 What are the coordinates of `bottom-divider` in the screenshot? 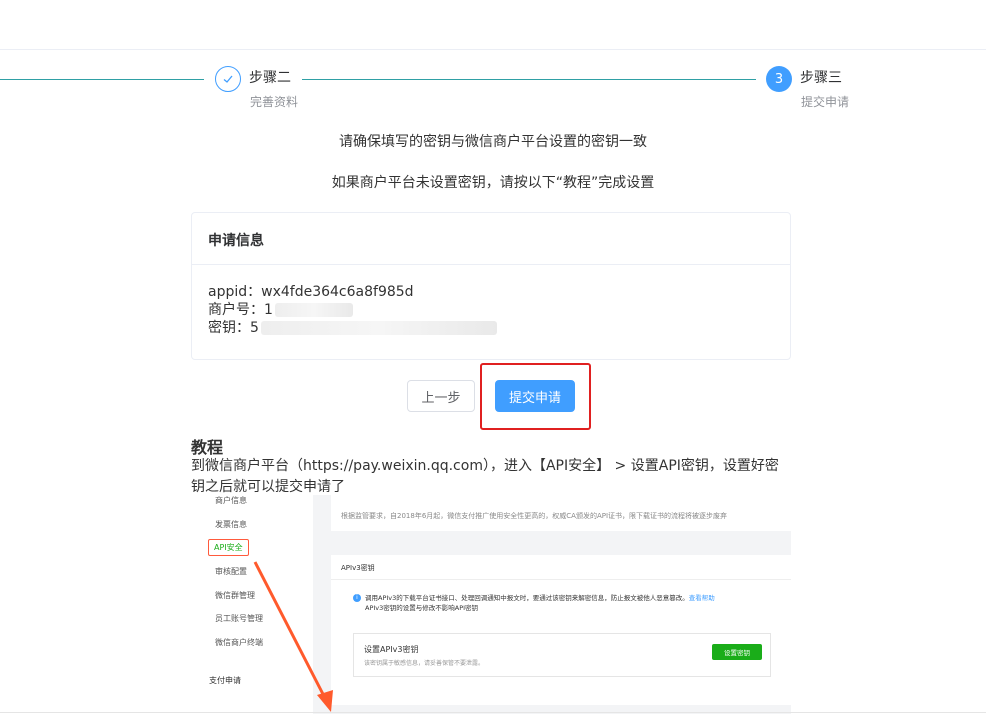 It's located at (493, 712).